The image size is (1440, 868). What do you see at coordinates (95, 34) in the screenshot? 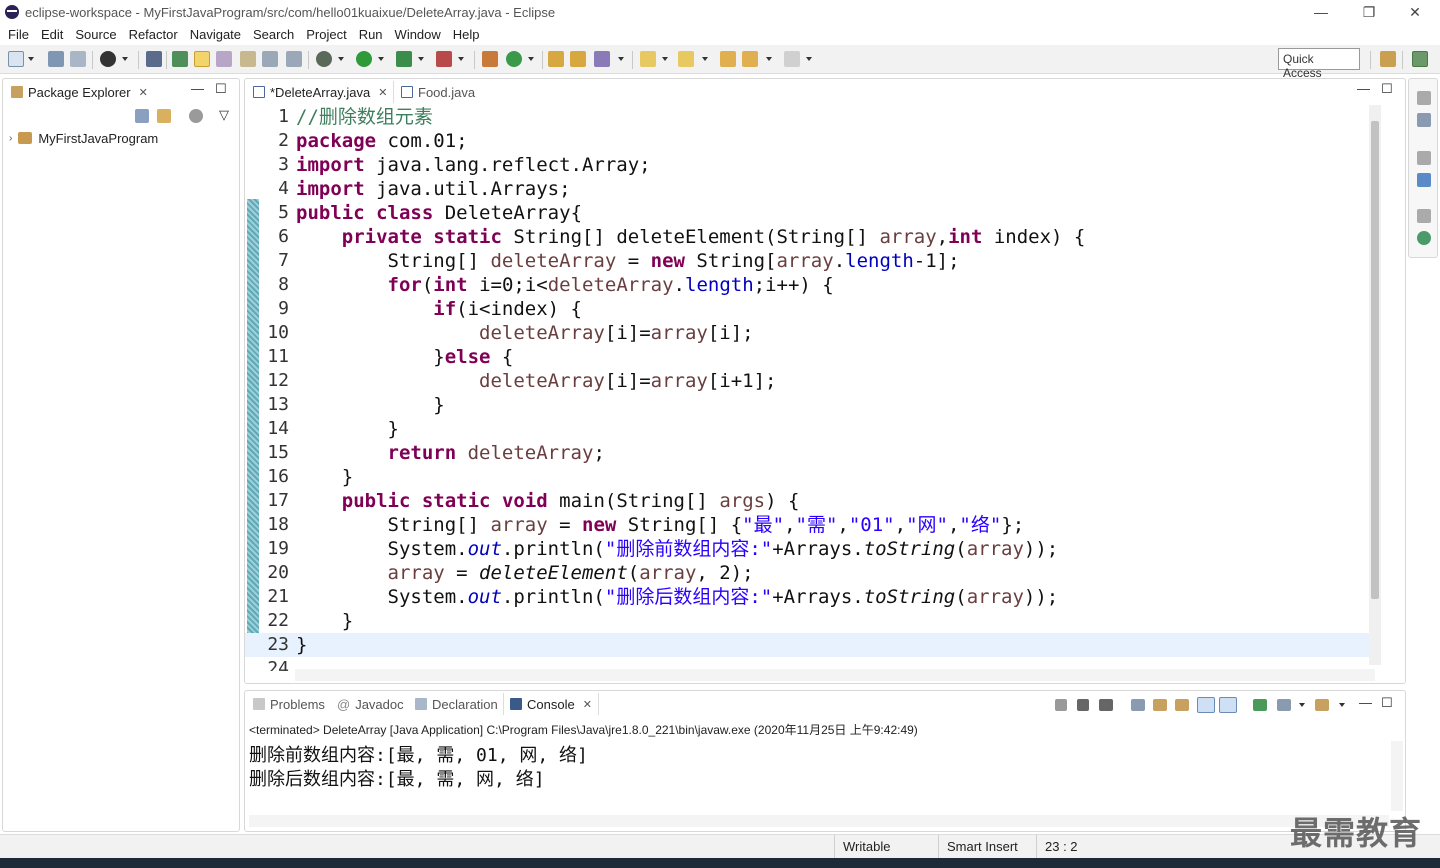
I see `menu-source: Source` at bounding box center [95, 34].